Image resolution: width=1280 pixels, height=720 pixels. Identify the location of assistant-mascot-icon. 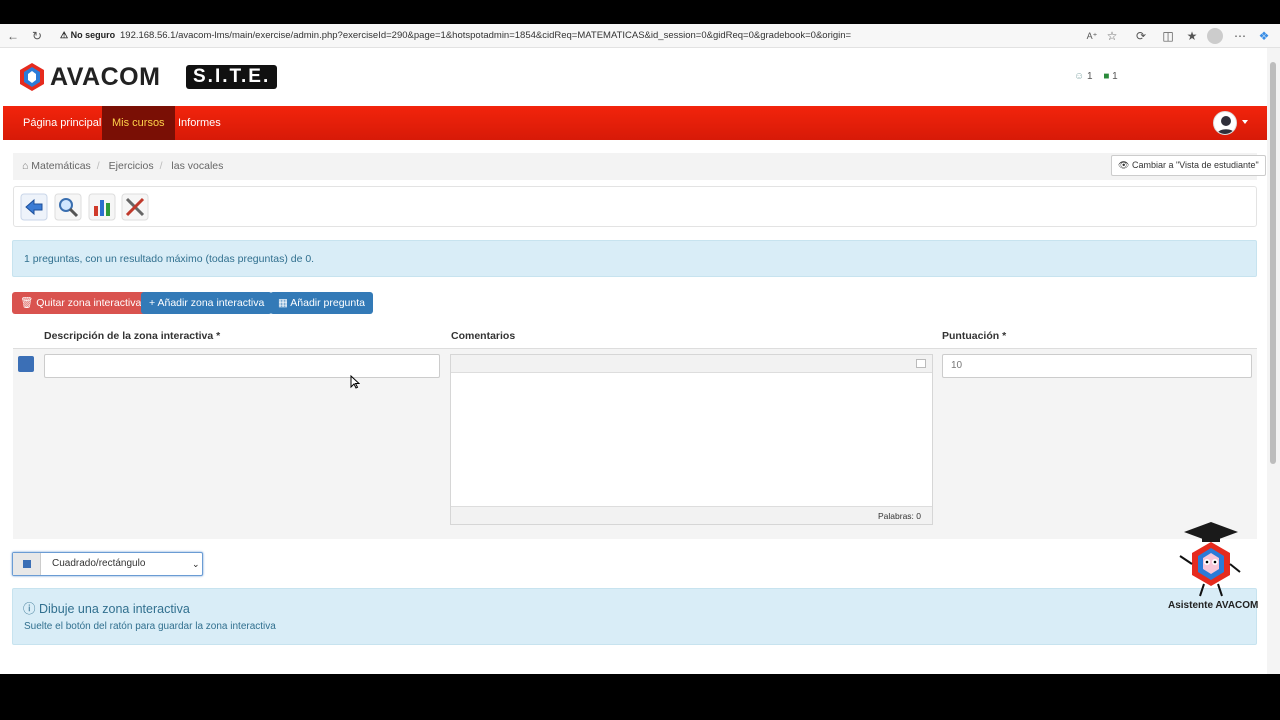
(1210, 559).